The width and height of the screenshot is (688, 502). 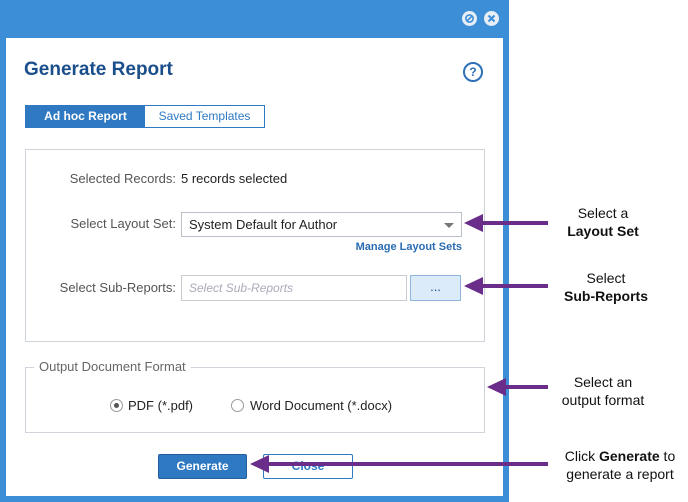 What do you see at coordinates (629, 456) in the screenshot?
I see `annotation-generate-bold: Generate` at bounding box center [629, 456].